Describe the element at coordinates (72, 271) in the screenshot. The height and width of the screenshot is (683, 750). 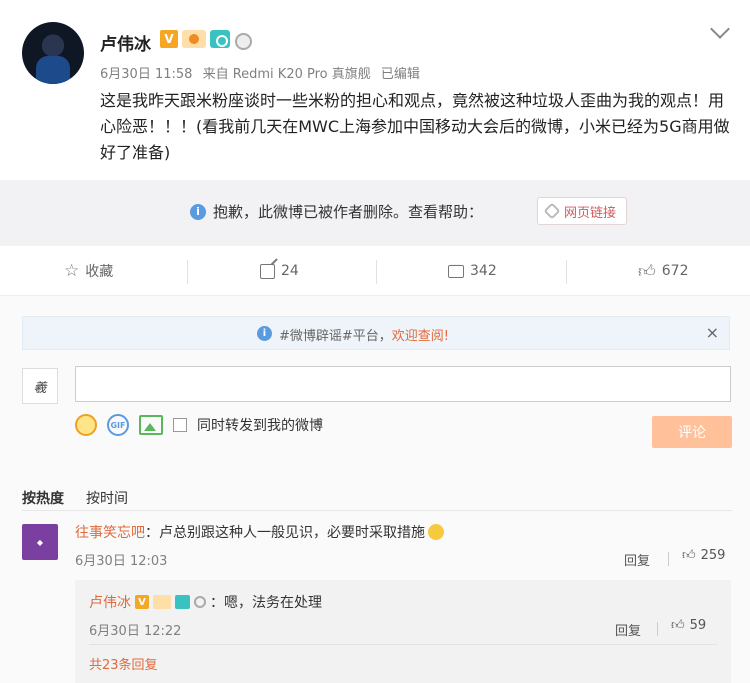
I see `star-icon: ☆` at that location.